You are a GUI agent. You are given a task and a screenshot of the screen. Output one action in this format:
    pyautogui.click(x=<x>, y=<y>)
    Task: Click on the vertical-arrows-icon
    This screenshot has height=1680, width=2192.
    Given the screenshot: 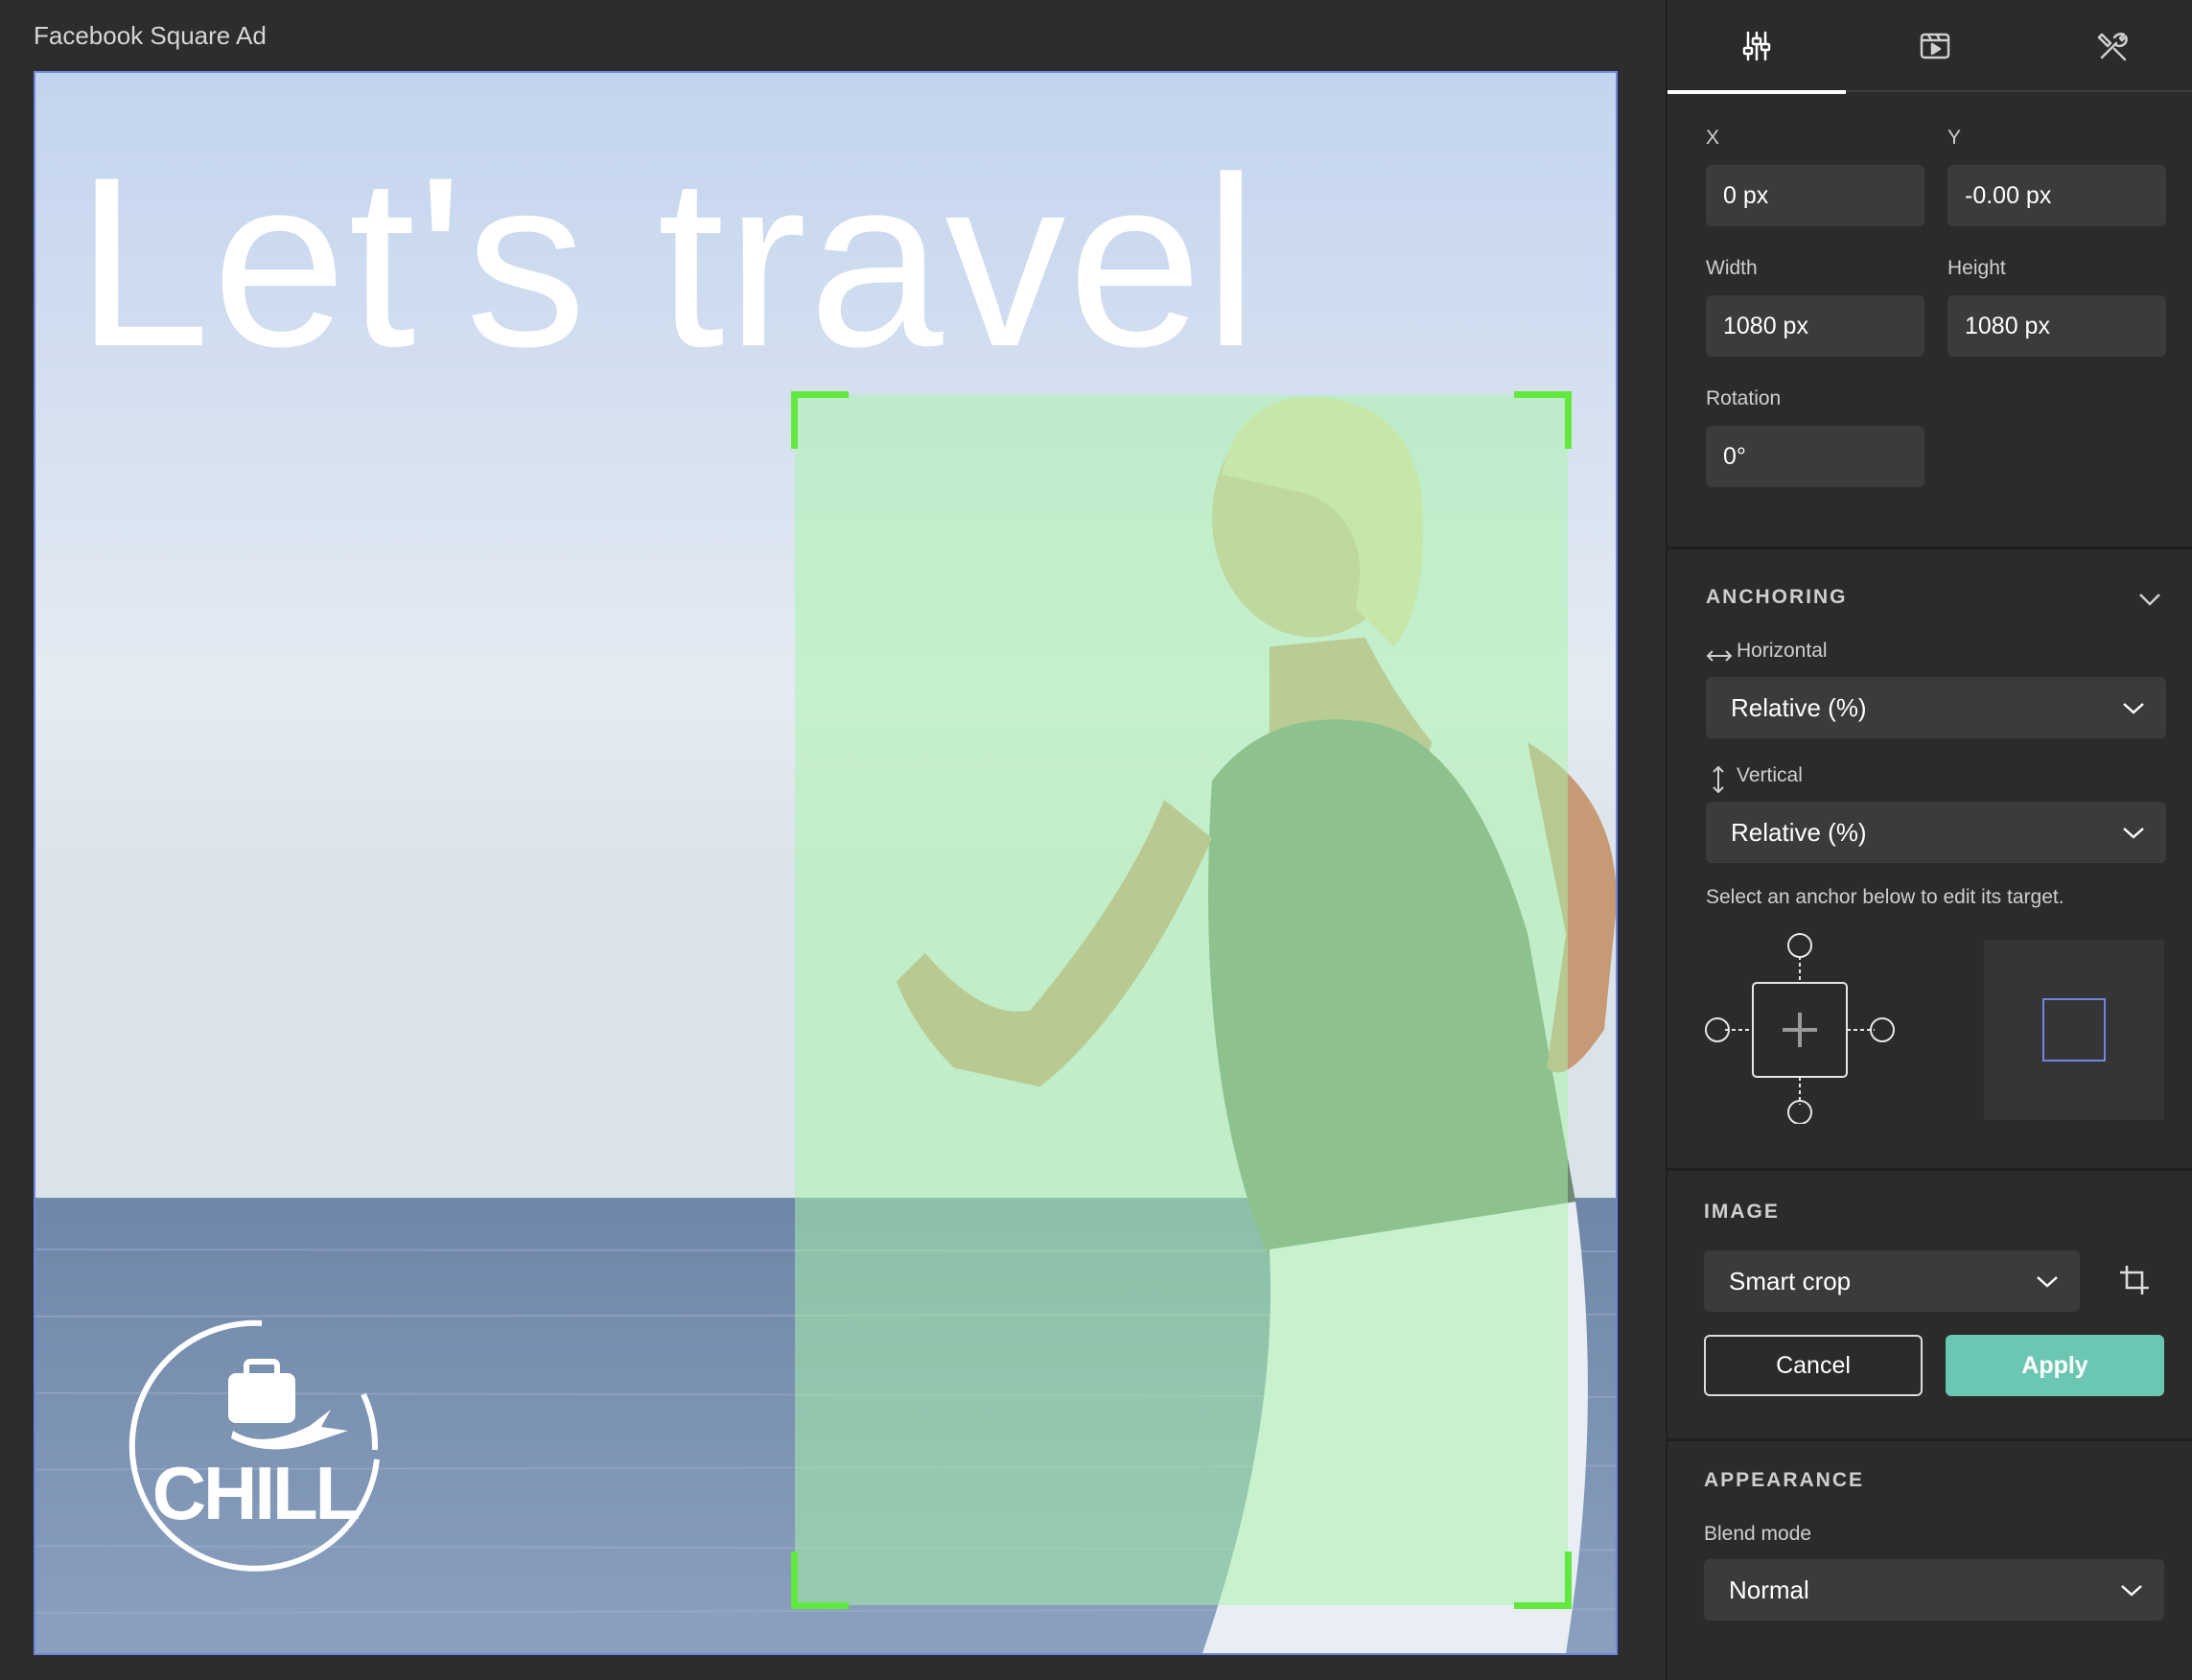 What is the action you would take?
    pyautogui.click(x=1718, y=779)
    